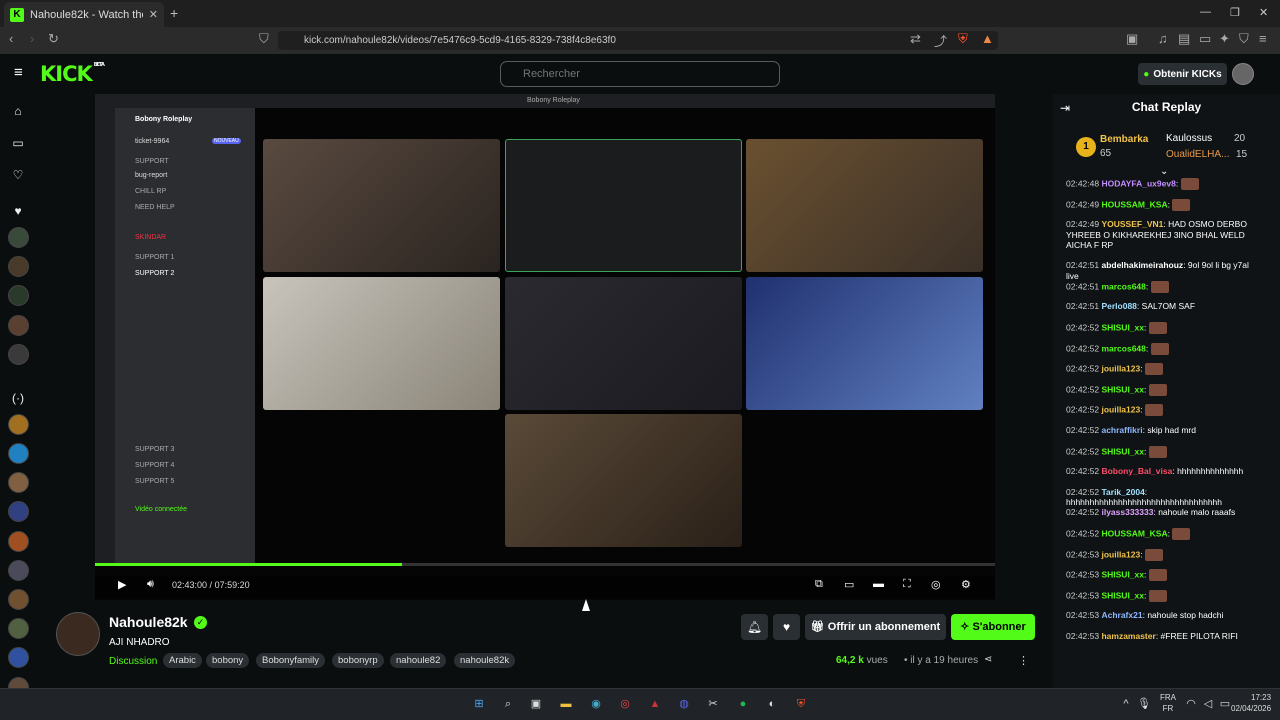 Image resolution: width=1280 pixels, height=720 pixels. What do you see at coordinates (987, 38) in the screenshot?
I see `brave-rewards-icon: ▲` at bounding box center [987, 38].